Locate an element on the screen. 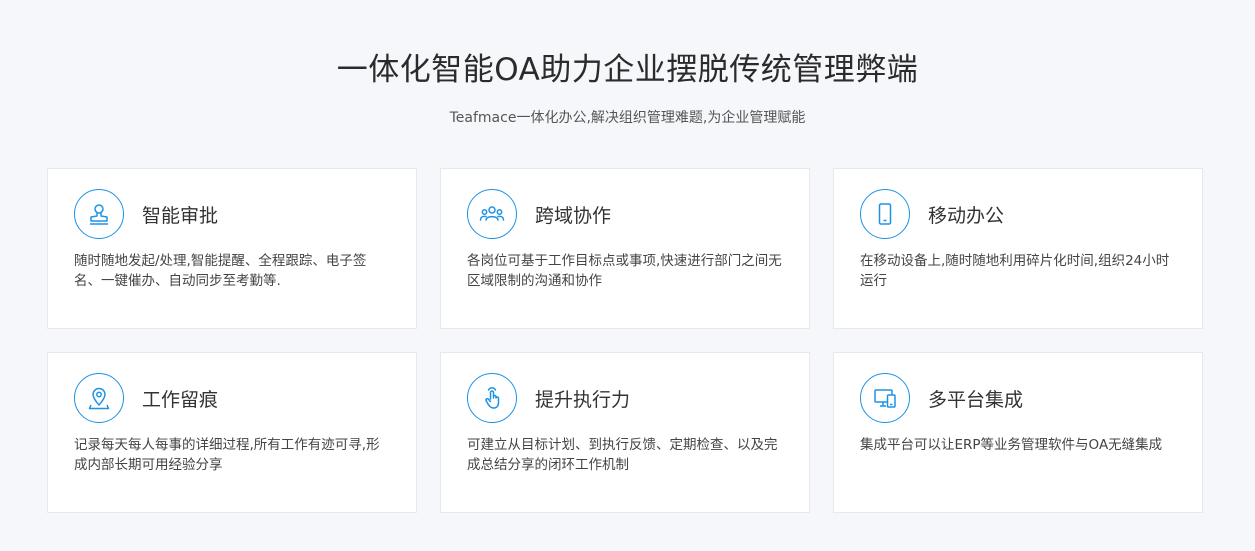  card-description: 记录每天每人每事的详细过程,所有工作有迹可寻,形成内部长期可用经验分享 is located at coordinates (227, 455).